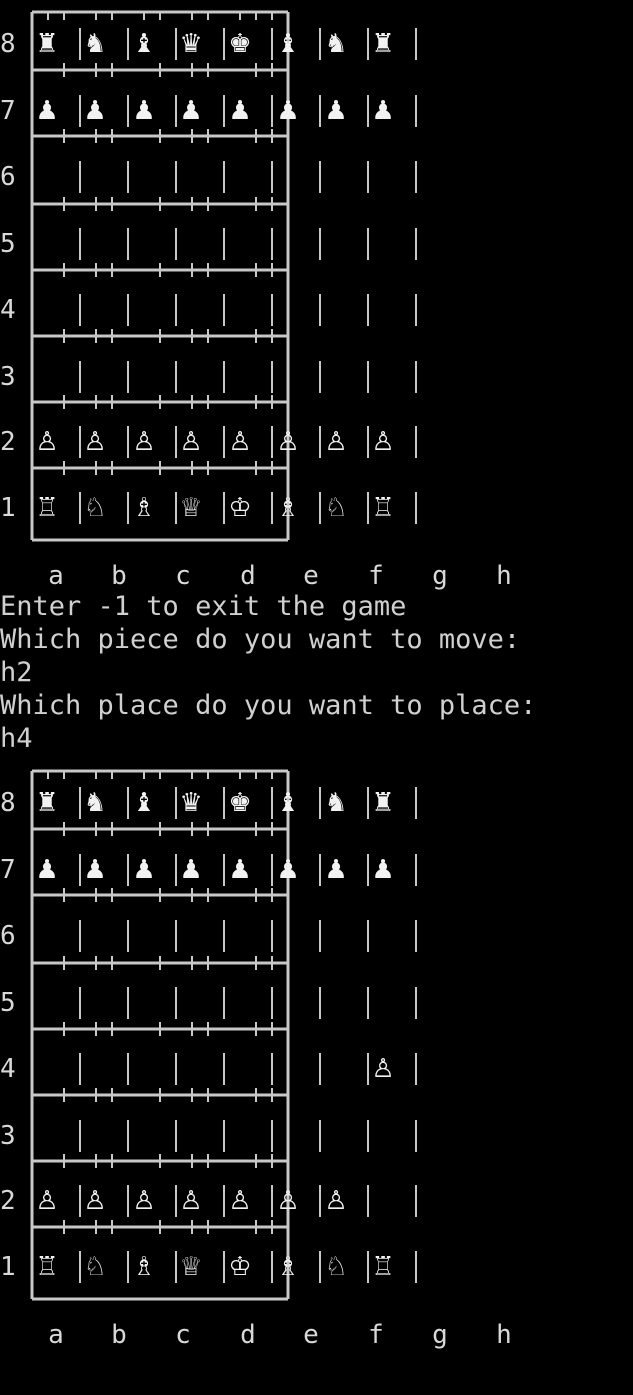 The height and width of the screenshot is (1395, 633). I want to click on rank-label-4: 4, so click(8, 1069).